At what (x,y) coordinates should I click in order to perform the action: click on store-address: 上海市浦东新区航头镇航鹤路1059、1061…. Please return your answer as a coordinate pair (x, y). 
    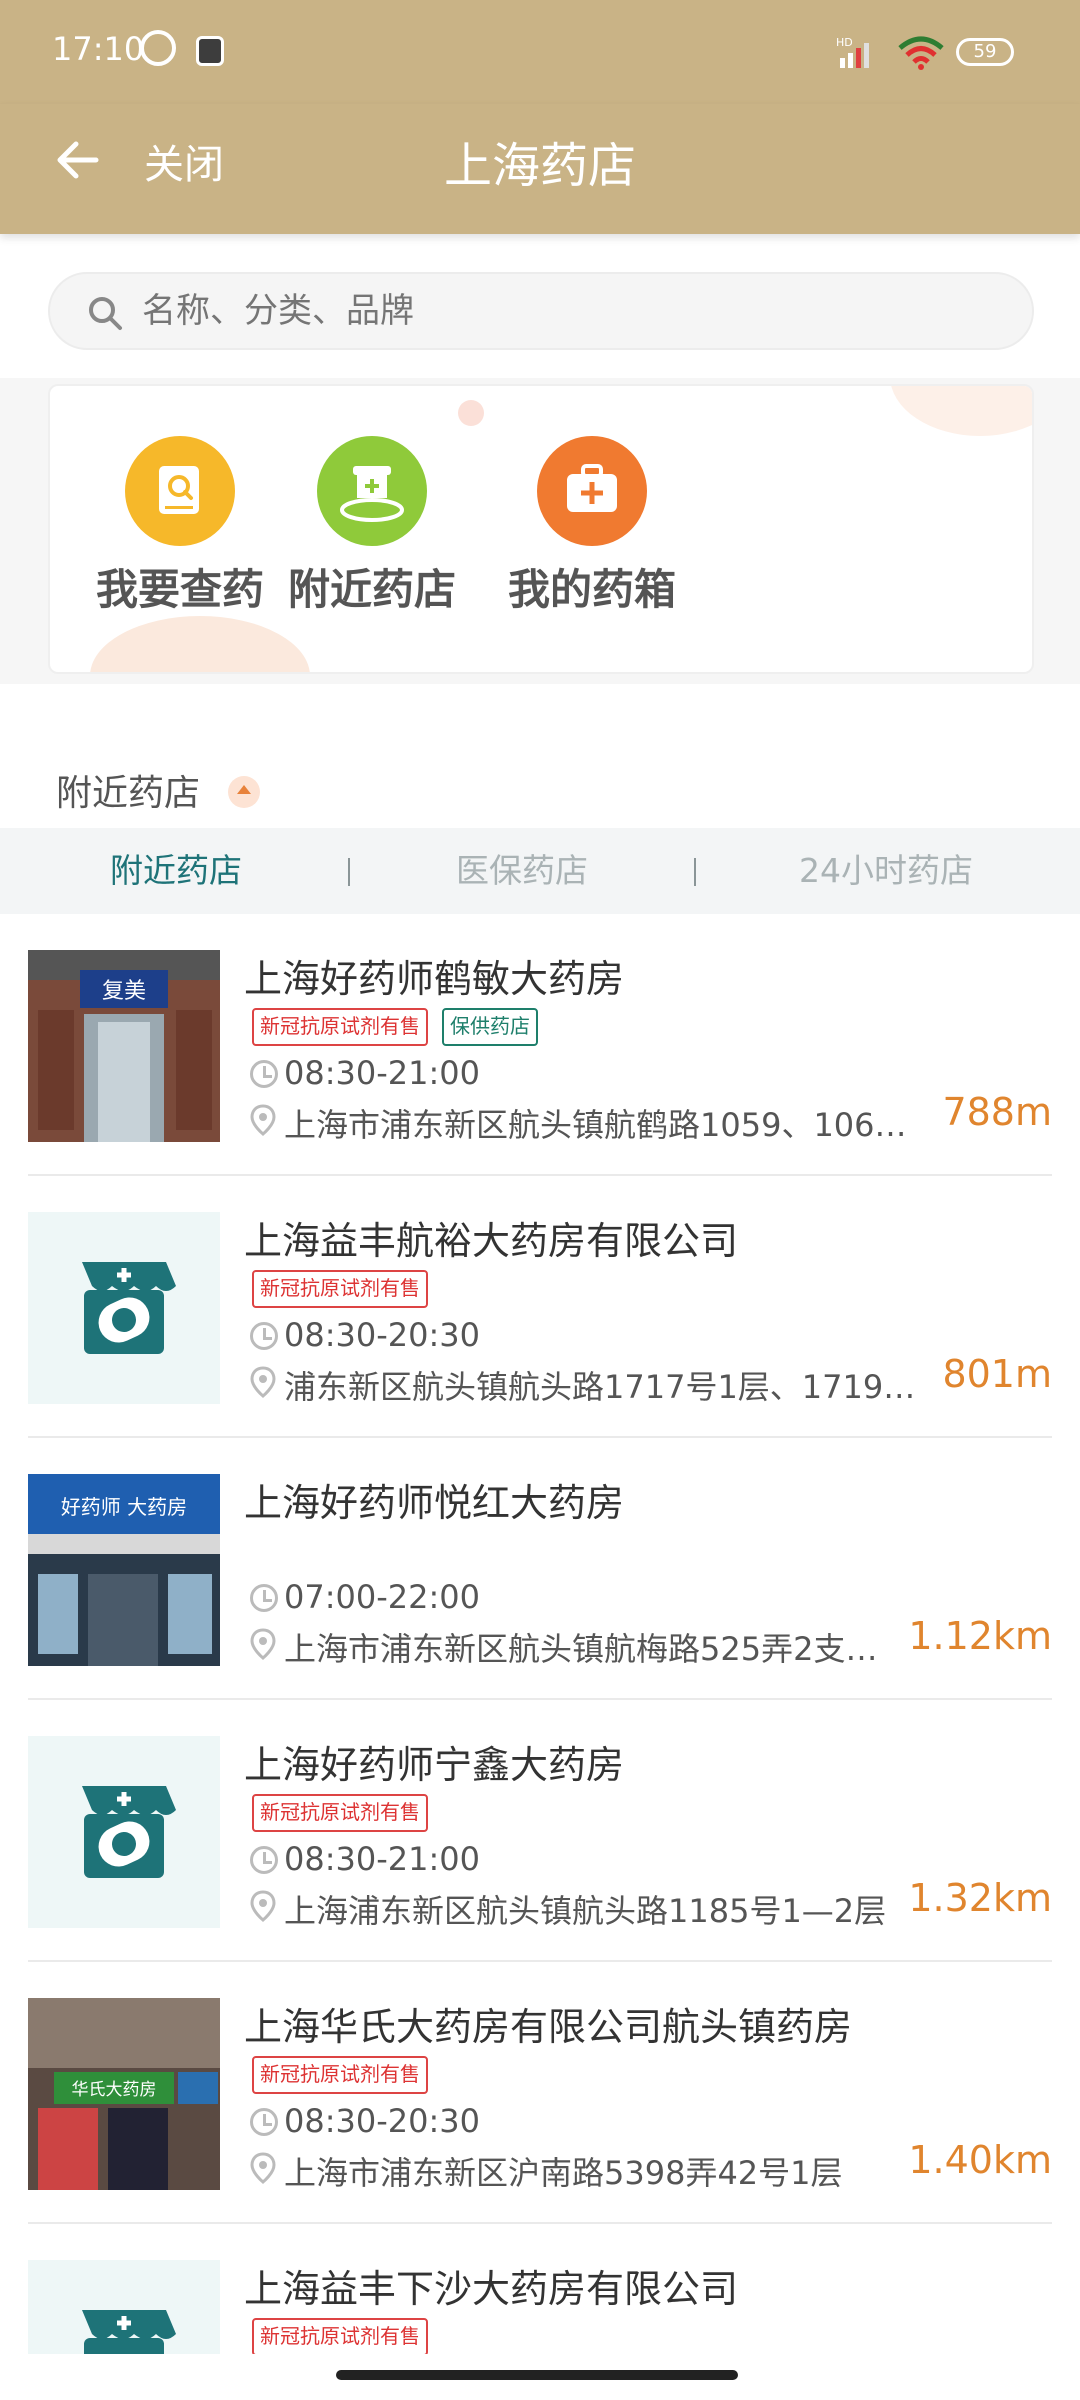
    Looking at the image, I should click on (604, 1125).